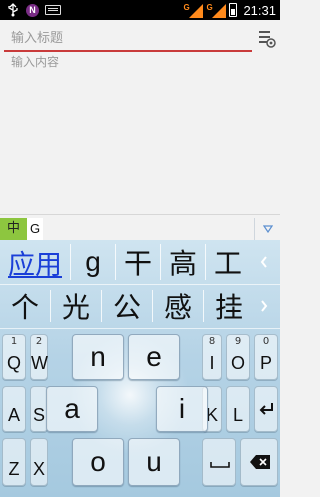  I want to click on chevron-right-icon, so click(264, 306).